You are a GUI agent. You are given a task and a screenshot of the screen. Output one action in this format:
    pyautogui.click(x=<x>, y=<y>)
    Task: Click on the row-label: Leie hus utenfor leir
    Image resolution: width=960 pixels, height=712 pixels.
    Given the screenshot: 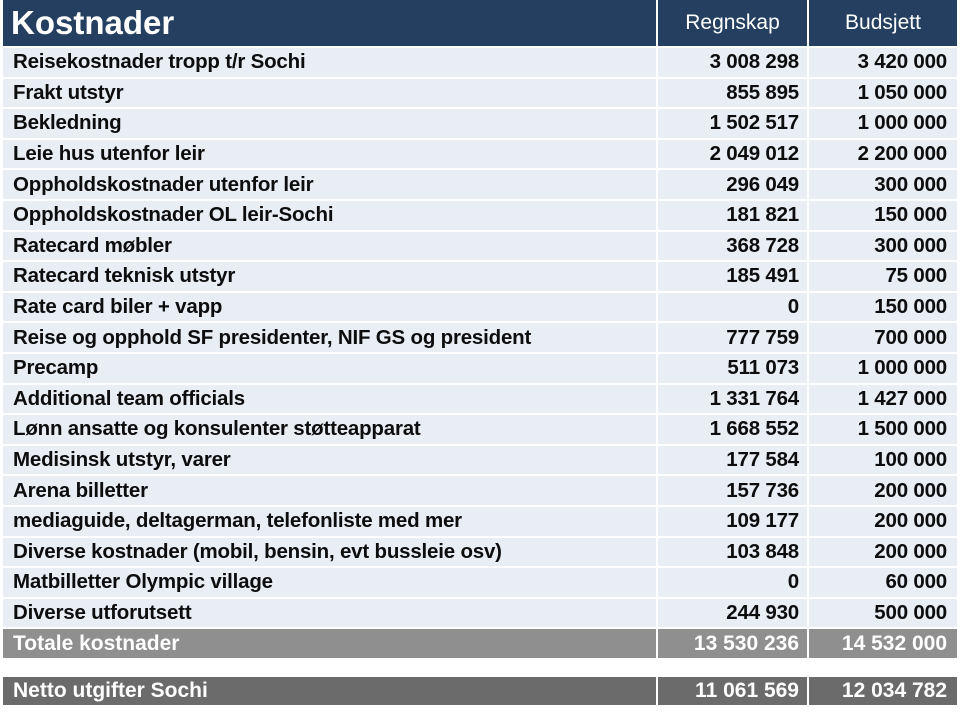 What is the action you would take?
    pyautogui.click(x=329, y=154)
    